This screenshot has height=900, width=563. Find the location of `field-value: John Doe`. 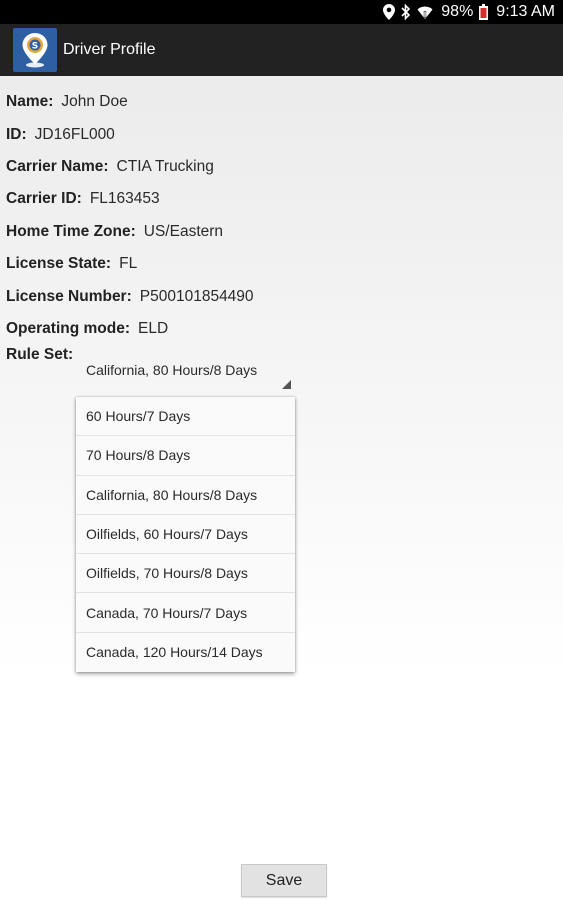

field-value: John Doe is located at coordinates (94, 102).